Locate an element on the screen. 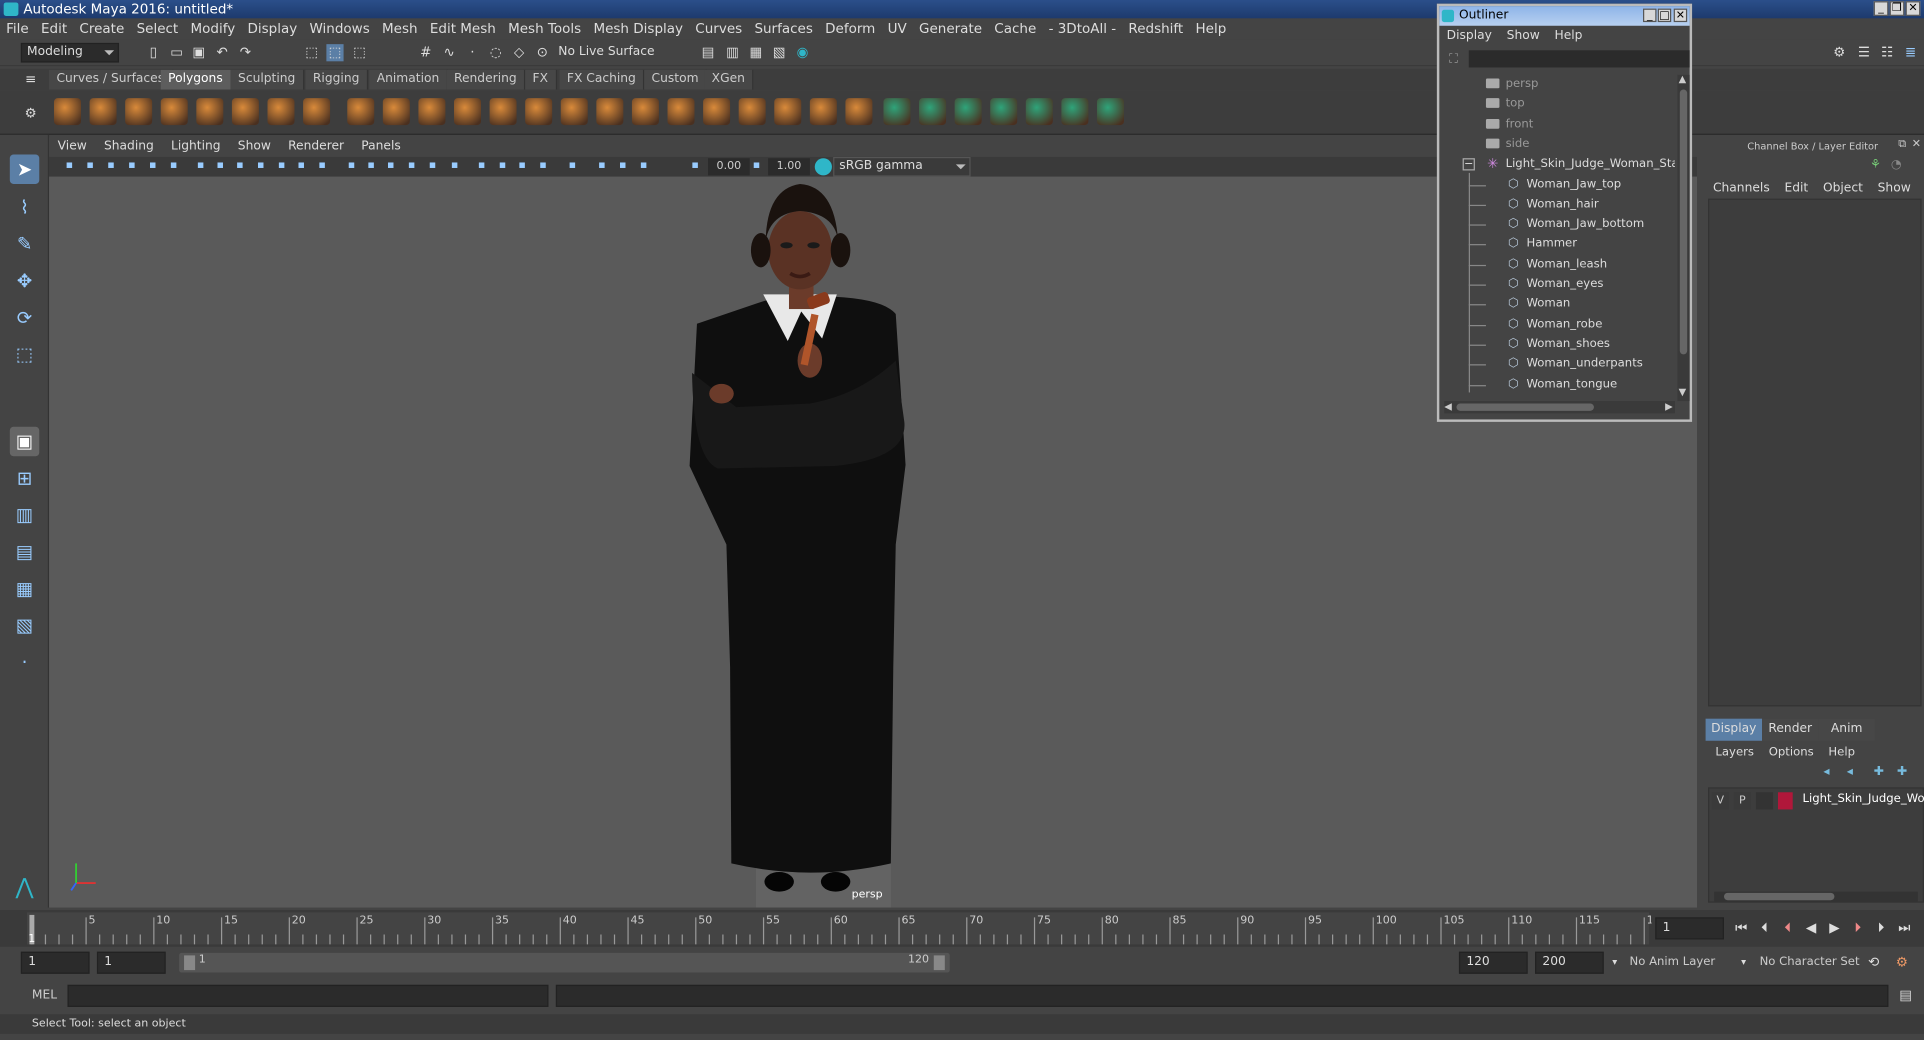 The height and width of the screenshot is (1040, 1924). outliner-menu-help: Help is located at coordinates (1568, 37).